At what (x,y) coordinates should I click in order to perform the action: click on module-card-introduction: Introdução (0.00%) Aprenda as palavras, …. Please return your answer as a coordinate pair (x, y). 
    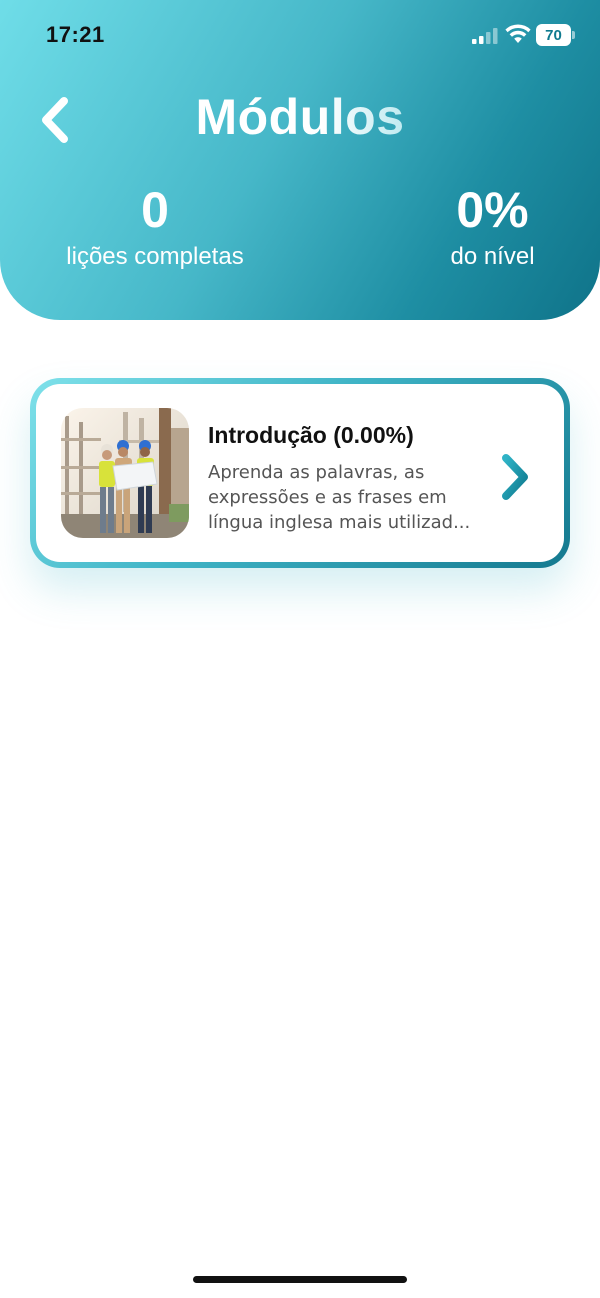
    Looking at the image, I should click on (300, 473).